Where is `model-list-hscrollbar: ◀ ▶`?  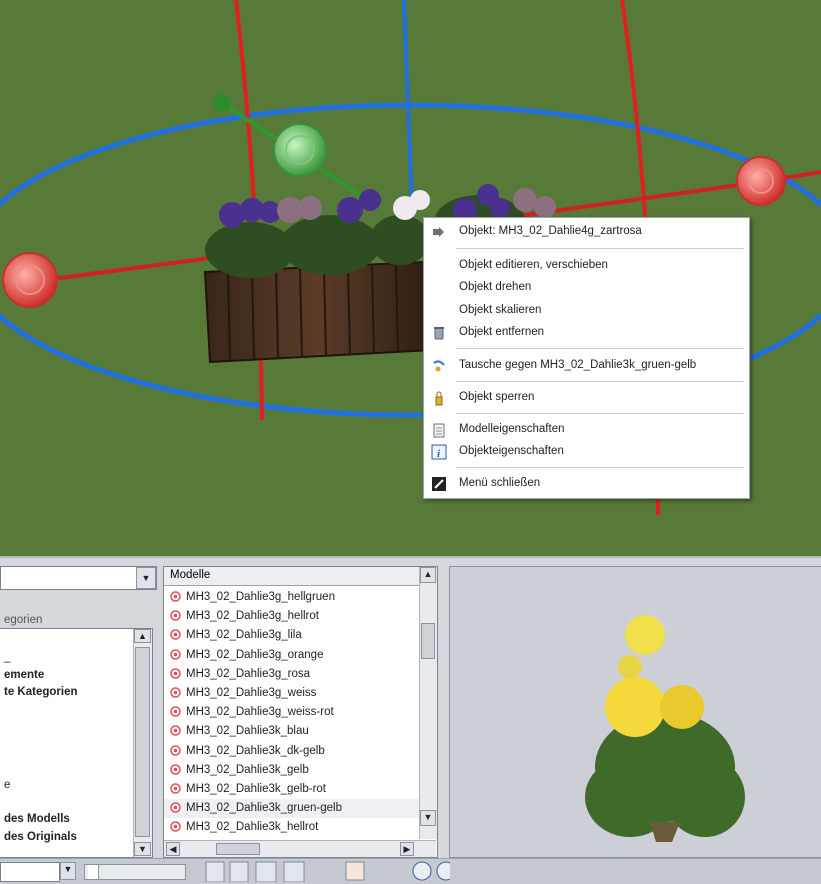 model-list-hscrollbar: ◀ ▶ is located at coordinates (300, 848).